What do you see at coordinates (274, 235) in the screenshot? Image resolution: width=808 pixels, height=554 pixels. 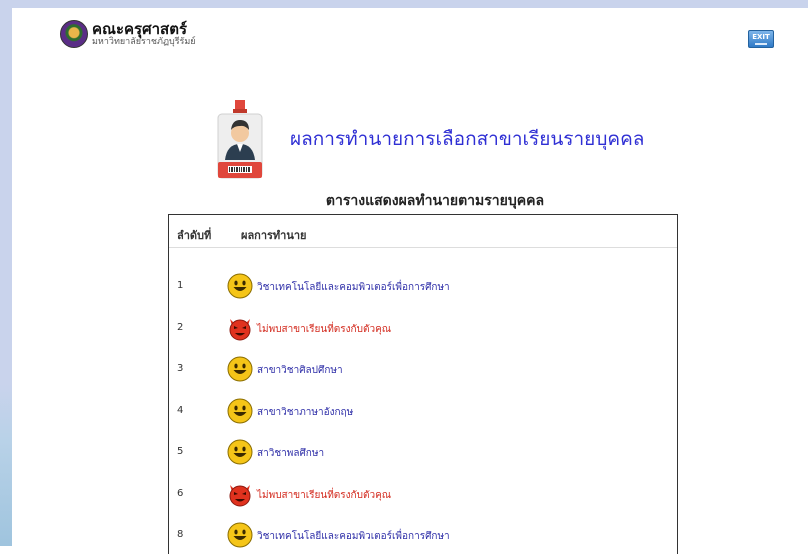 I see `column-header-result: ผลการทำนาย` at bounding box center [274, 235].